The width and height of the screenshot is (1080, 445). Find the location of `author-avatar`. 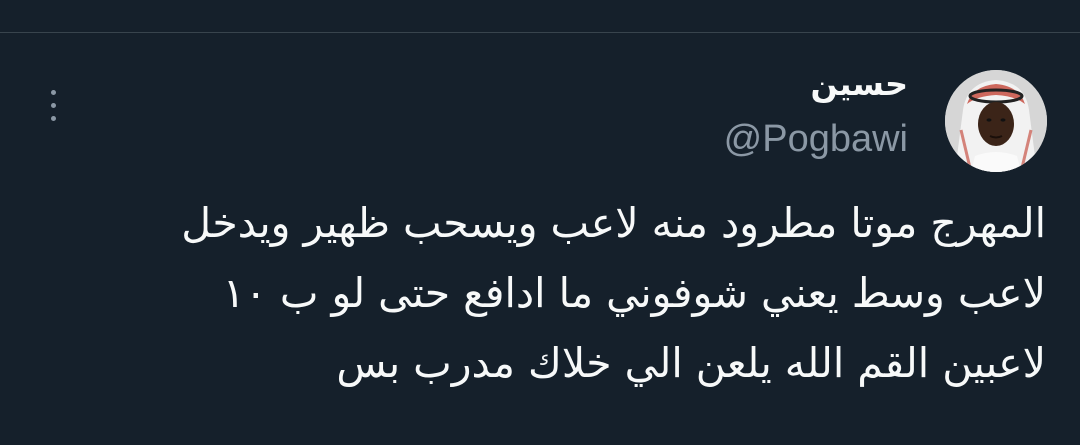

author-avatar is located at coordinates (996, 121).